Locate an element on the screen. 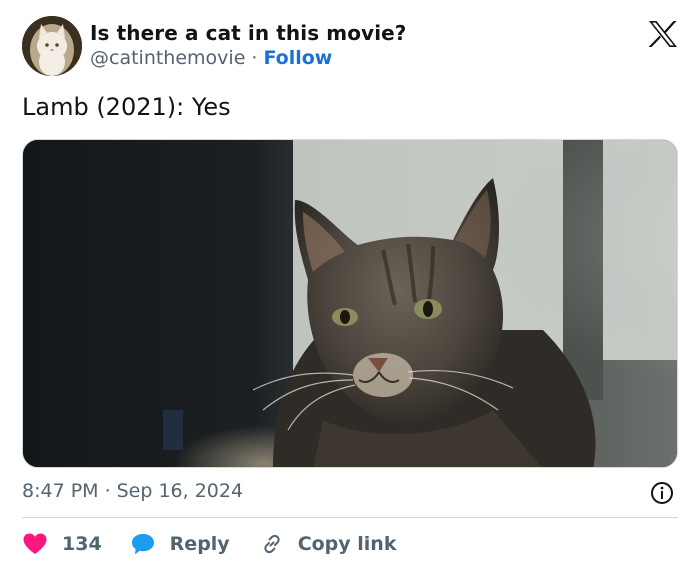  handle: @catinthemovie is located at coordinates (167, 58).